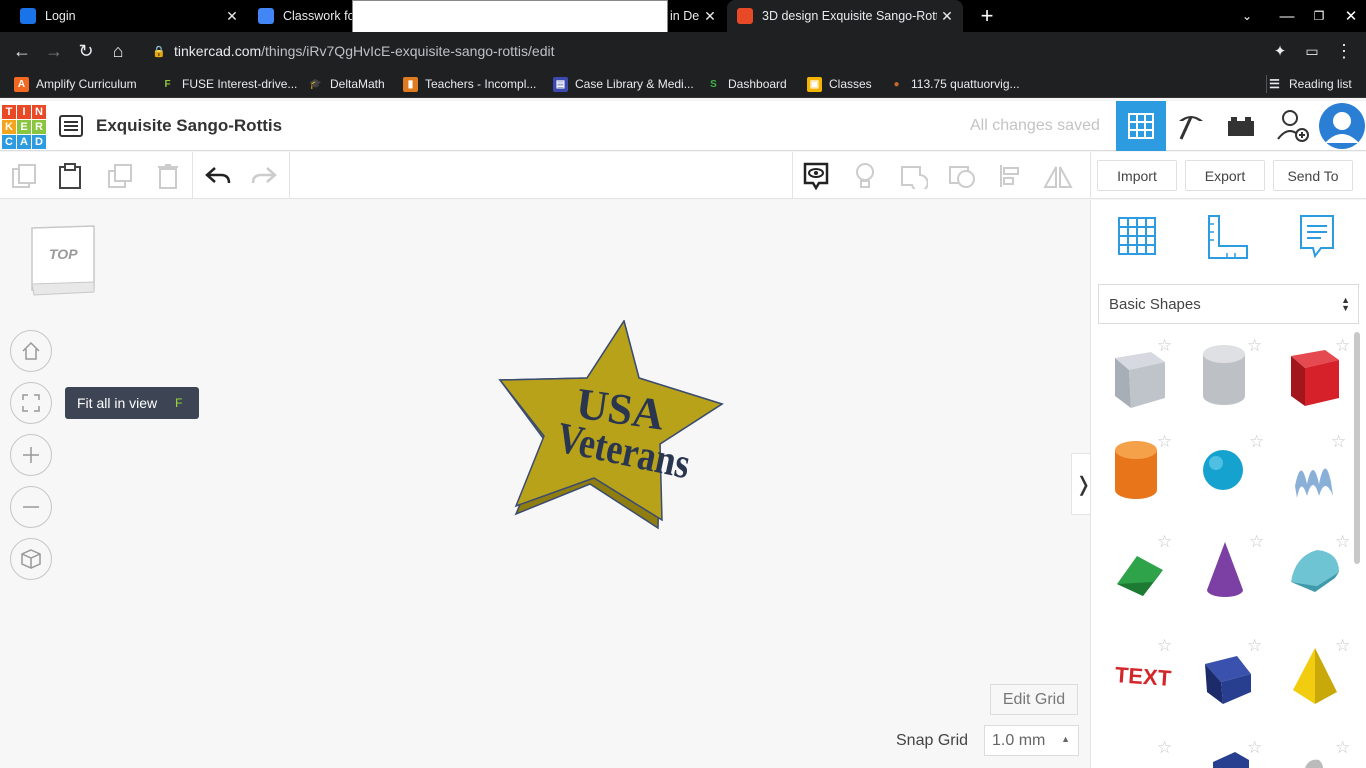  What do you see at coordinates (1090, 175) in the screenshot?
I see `divider` at bounding box center [1090, 175].